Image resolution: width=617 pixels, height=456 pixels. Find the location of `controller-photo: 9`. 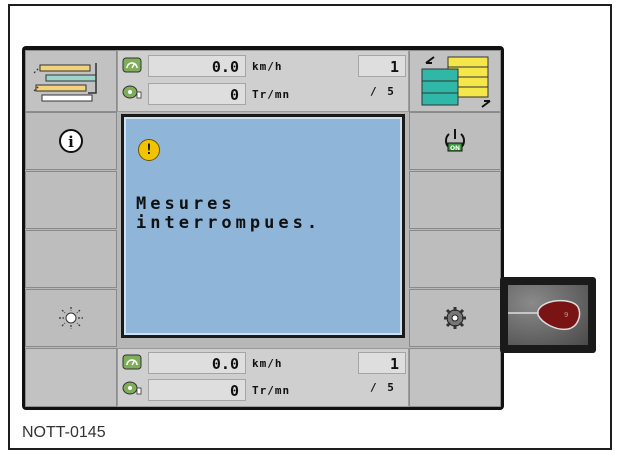

controller-photo: 9 is located at coordinates (548, 315).